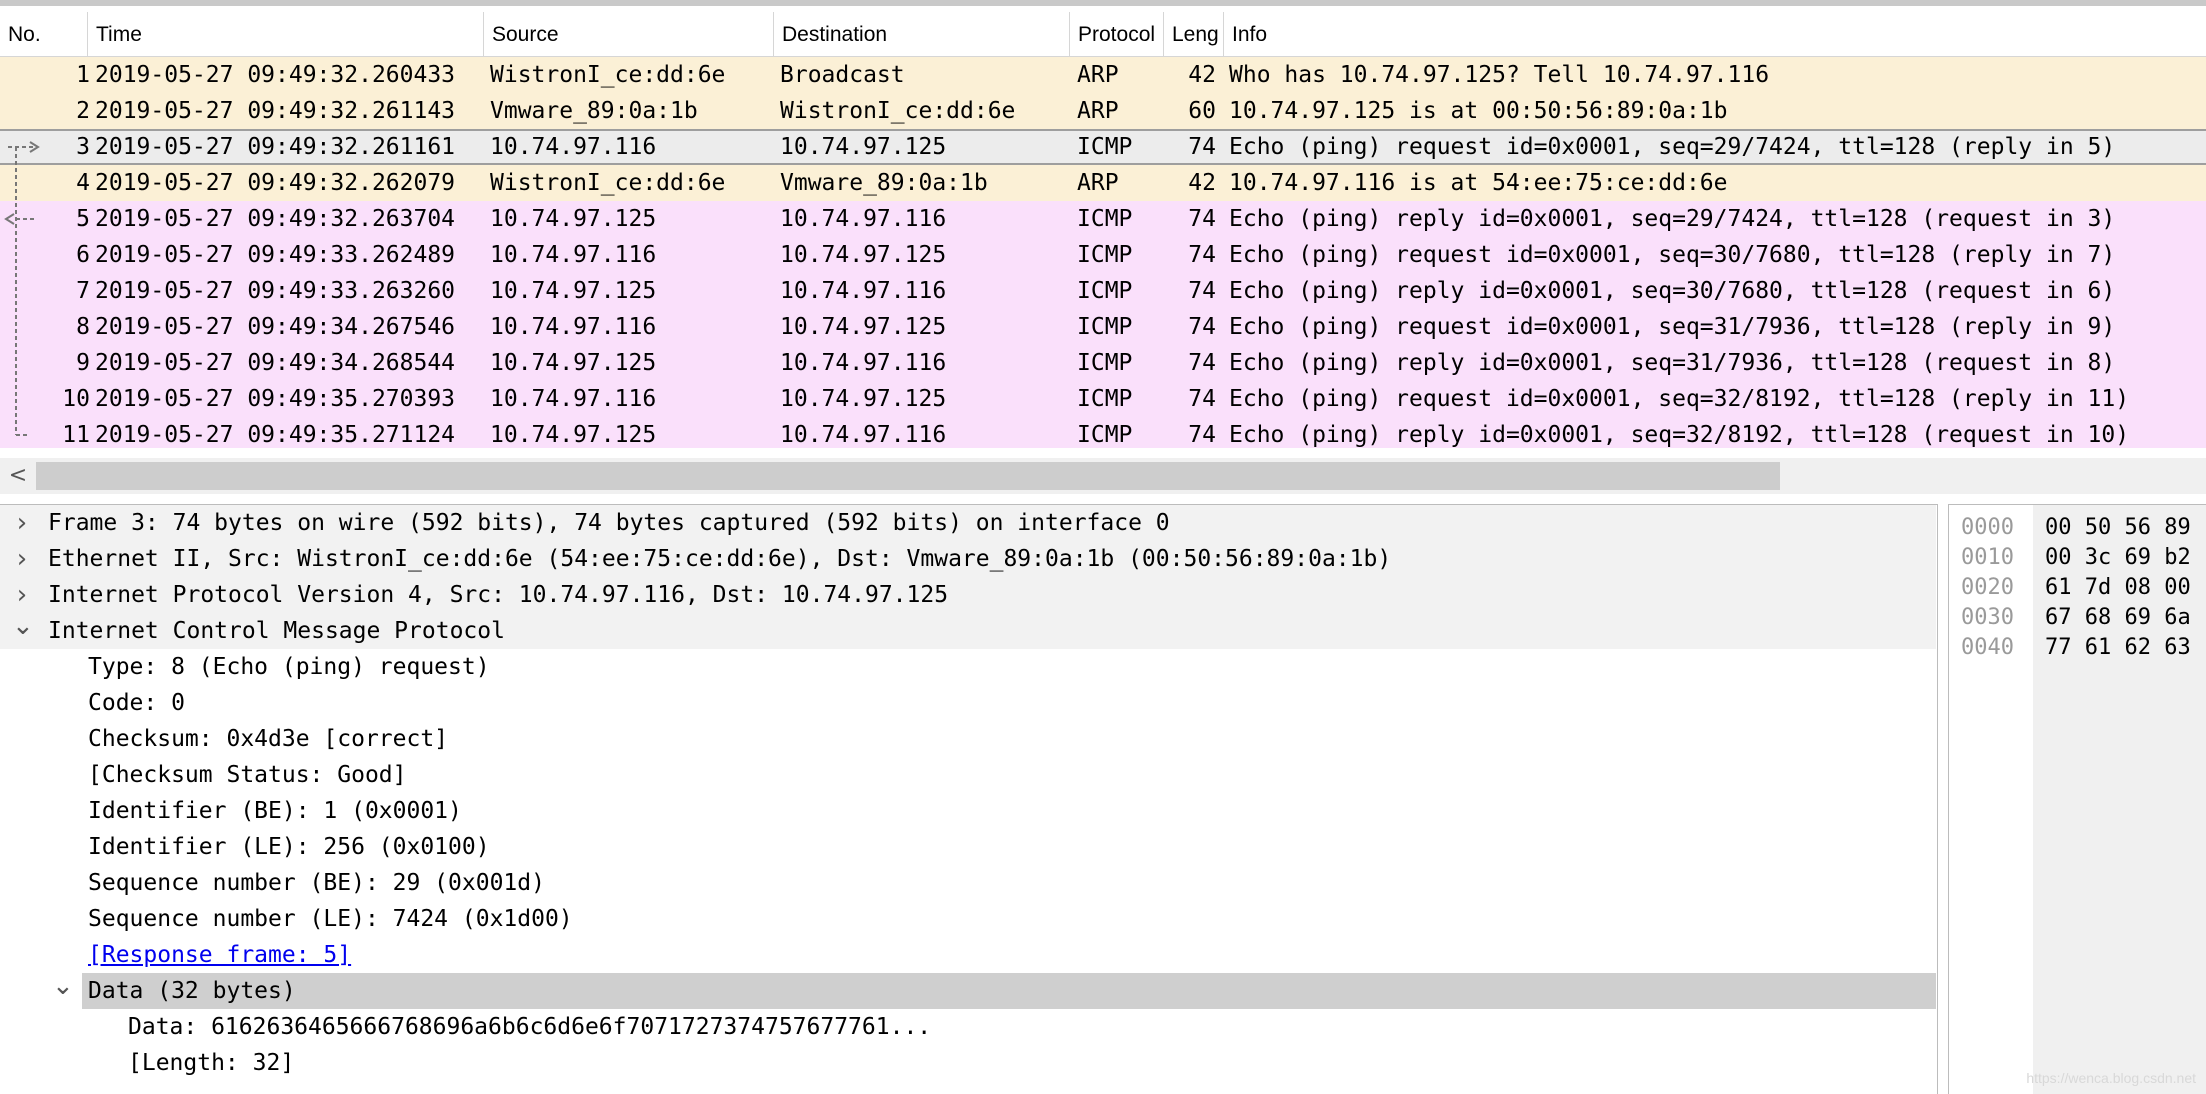 The height and width of the screenshot is (1094, 2206). What do you see at coordinates (1478, 111) in the screenshot?
I see `cell-info: 10.74.97.125 is at 00:50:56:89:0a:1b` at bounding box center [1478, 111].